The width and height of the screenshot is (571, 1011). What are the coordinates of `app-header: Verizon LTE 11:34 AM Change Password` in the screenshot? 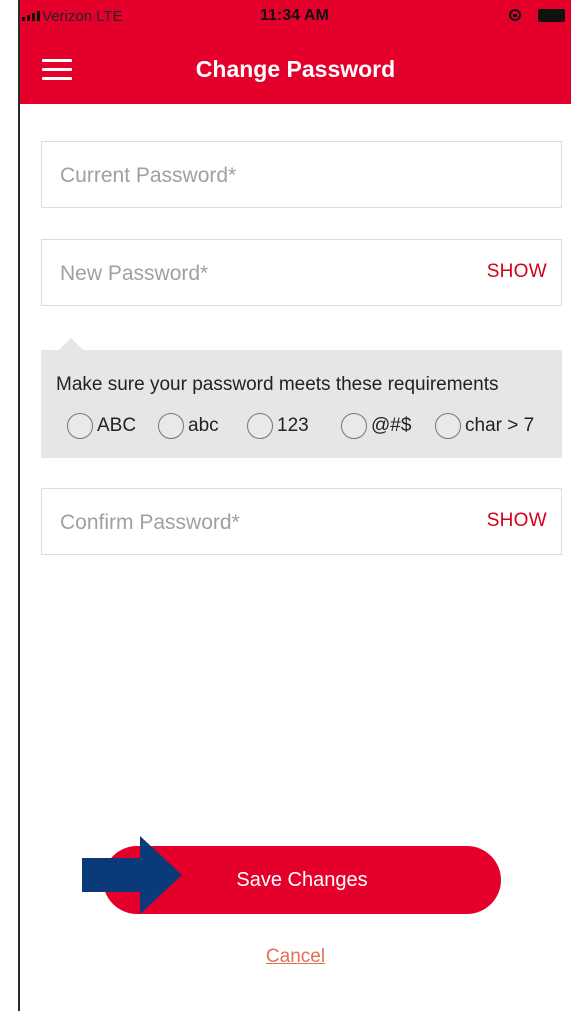 It's located at (295, 52).